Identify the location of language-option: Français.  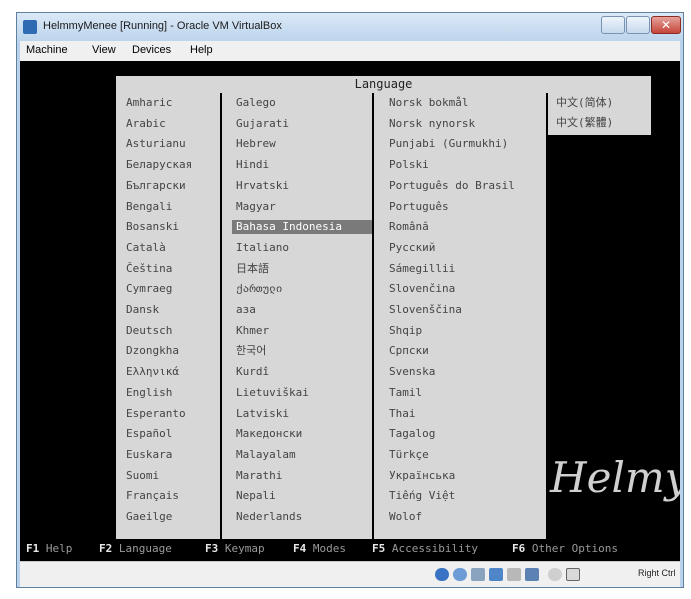
(152, 496).